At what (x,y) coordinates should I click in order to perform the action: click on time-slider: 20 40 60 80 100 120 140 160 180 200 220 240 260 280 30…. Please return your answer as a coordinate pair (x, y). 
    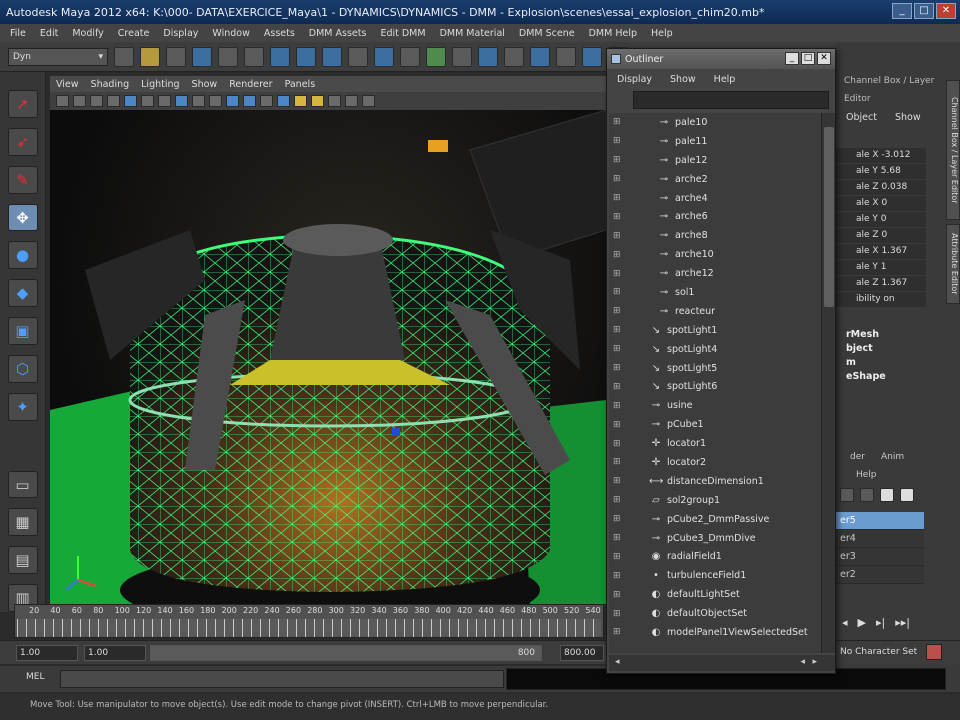
    Looking at the image, I should click on (309, 621).